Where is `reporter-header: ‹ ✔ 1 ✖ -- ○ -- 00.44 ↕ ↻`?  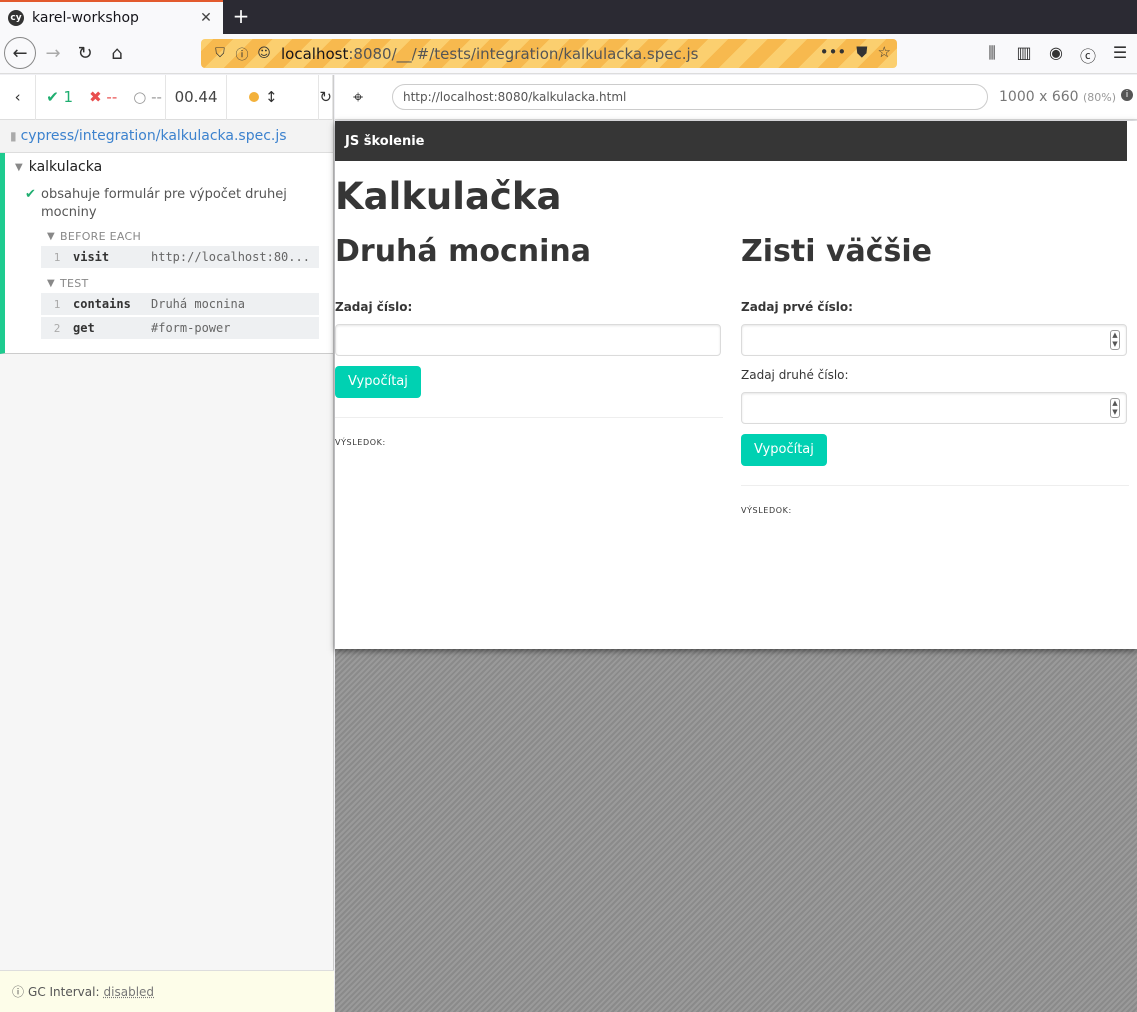 reporter-header: ‹ ✔ 1 ✖ -- ○ -- 00.44 ↕ ↻ is located at coordinates (166, 97).